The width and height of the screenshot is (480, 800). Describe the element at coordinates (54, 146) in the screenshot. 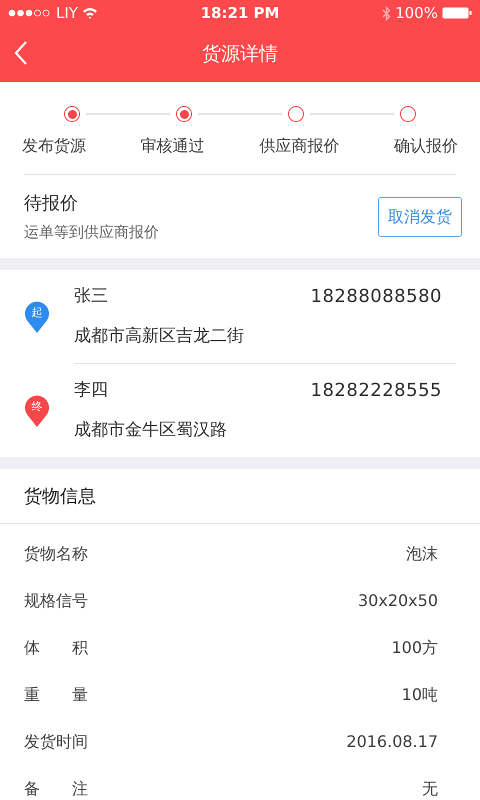

I see `step-label: 发布货源` at that location.